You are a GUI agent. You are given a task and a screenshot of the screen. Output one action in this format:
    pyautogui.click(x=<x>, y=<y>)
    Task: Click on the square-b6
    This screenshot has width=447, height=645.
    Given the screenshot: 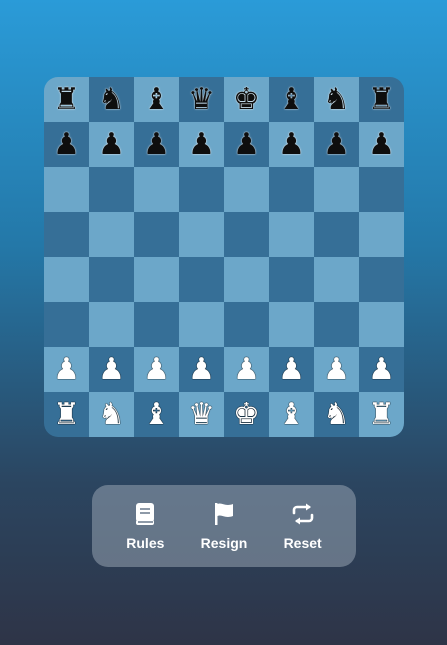 What is the action you would take?
    pyautogui.click(x=111, y=189)
    